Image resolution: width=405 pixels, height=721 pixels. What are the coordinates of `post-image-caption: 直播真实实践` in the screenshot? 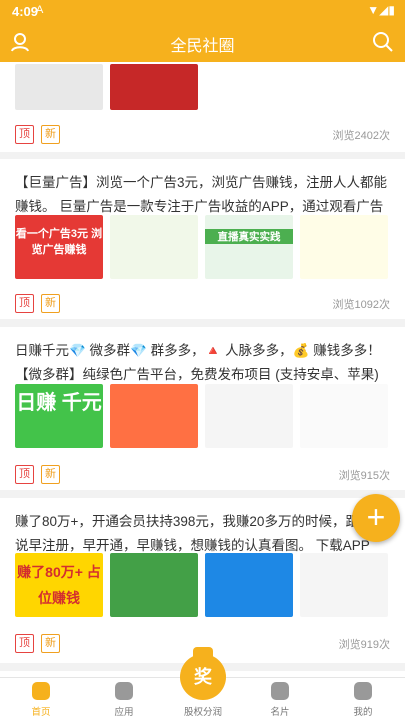 It's located at (249, 236).